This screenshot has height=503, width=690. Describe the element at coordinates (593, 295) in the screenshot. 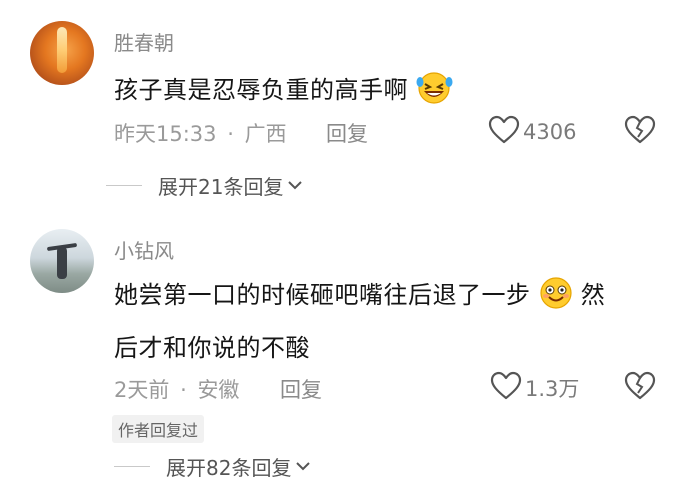

I see `comment-text-line1-end: 然` at that location.